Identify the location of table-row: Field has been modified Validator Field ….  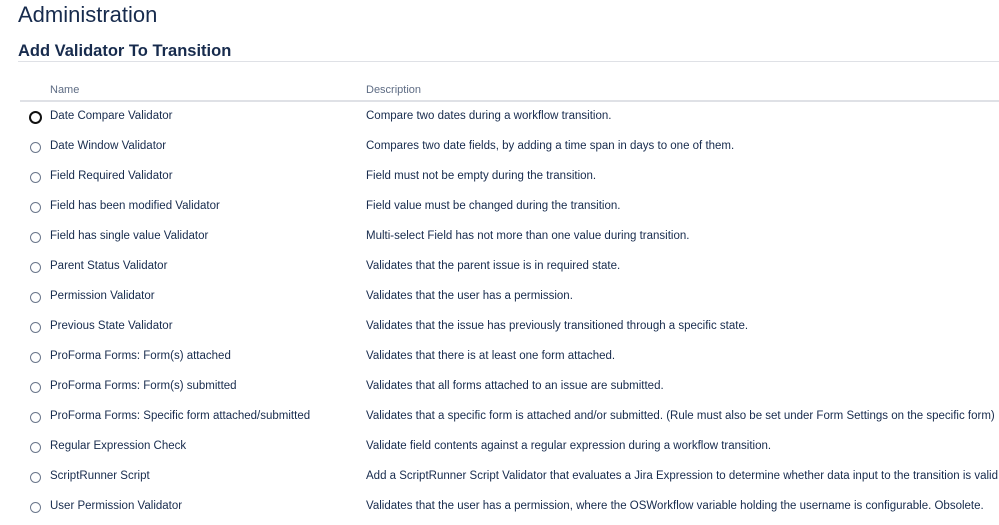
(509, 209).